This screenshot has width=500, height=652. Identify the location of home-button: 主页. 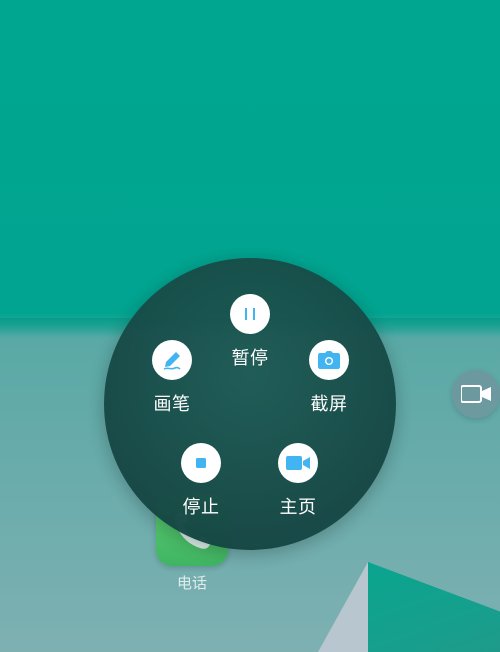
(298, 481).